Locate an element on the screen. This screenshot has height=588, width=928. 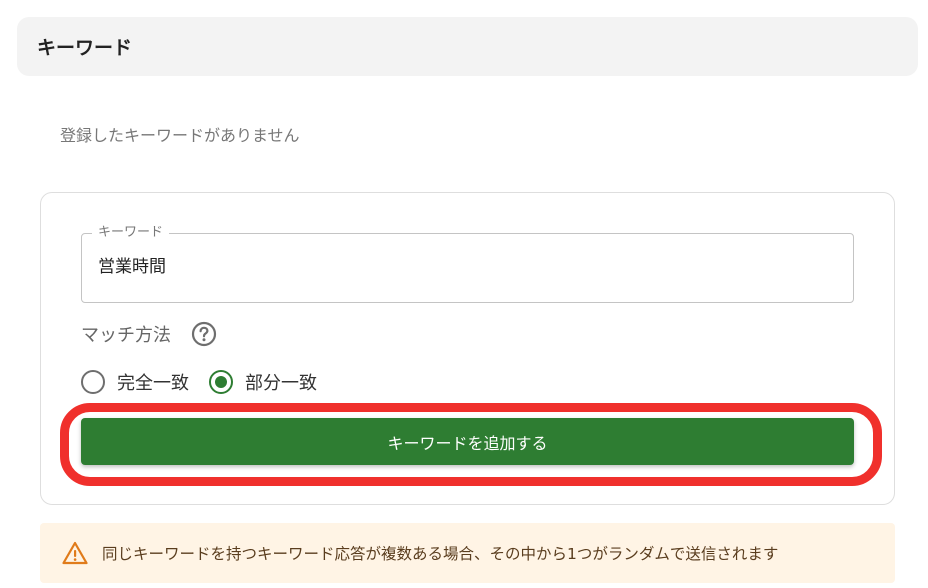
radio-unchecked-icon is located at coordinates (93, 382).